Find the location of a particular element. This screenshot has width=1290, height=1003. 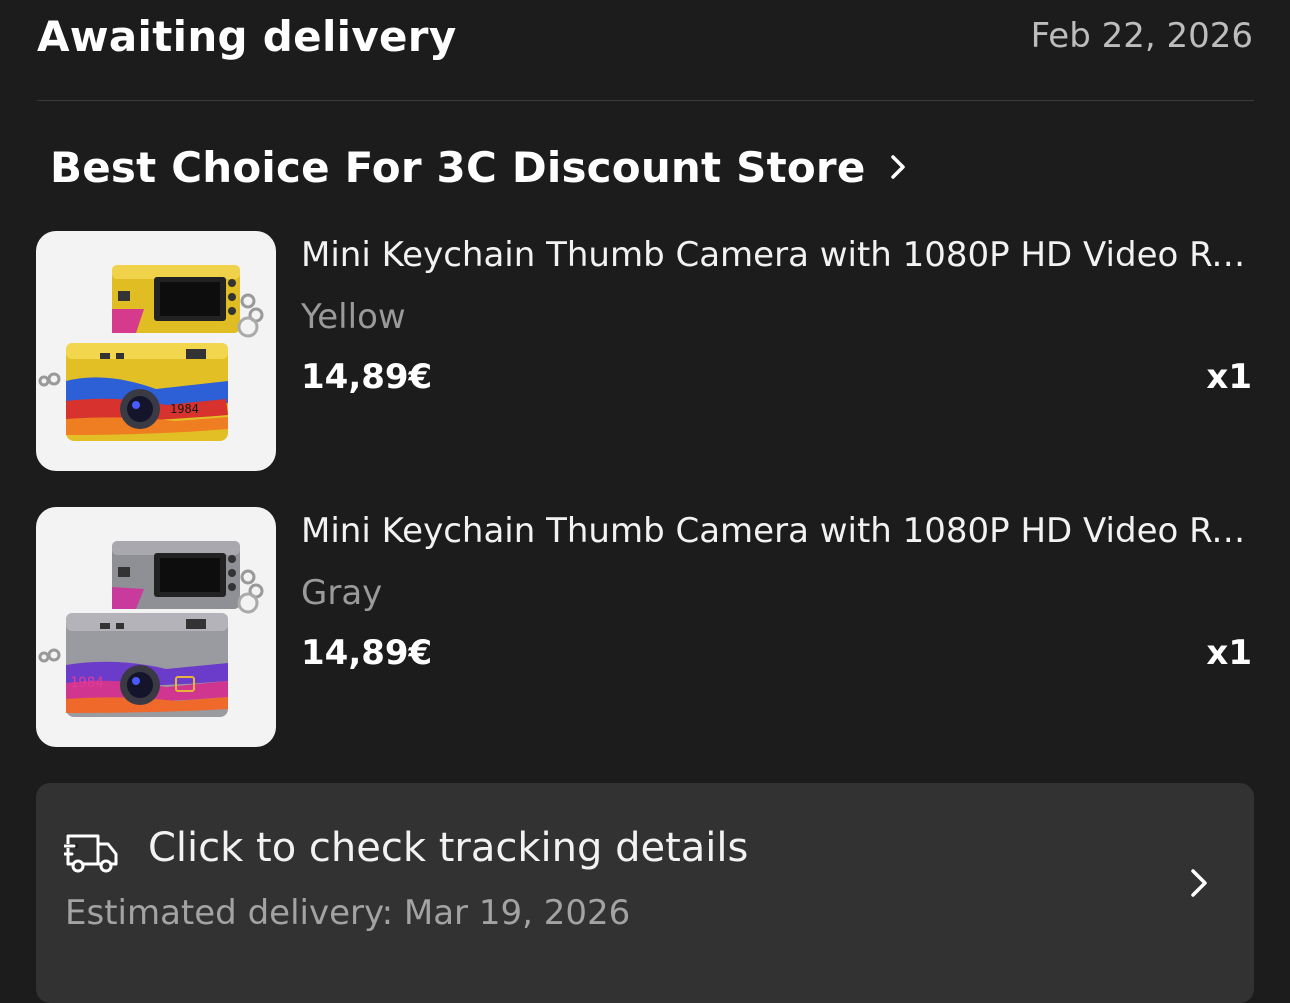

store-link: Best Choice For 3C Discount Store is located at coordinates (479, 167).